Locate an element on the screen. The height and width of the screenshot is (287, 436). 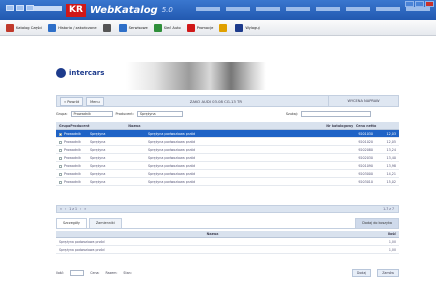
price-label: Cena: is located at coordinates (95, 273).